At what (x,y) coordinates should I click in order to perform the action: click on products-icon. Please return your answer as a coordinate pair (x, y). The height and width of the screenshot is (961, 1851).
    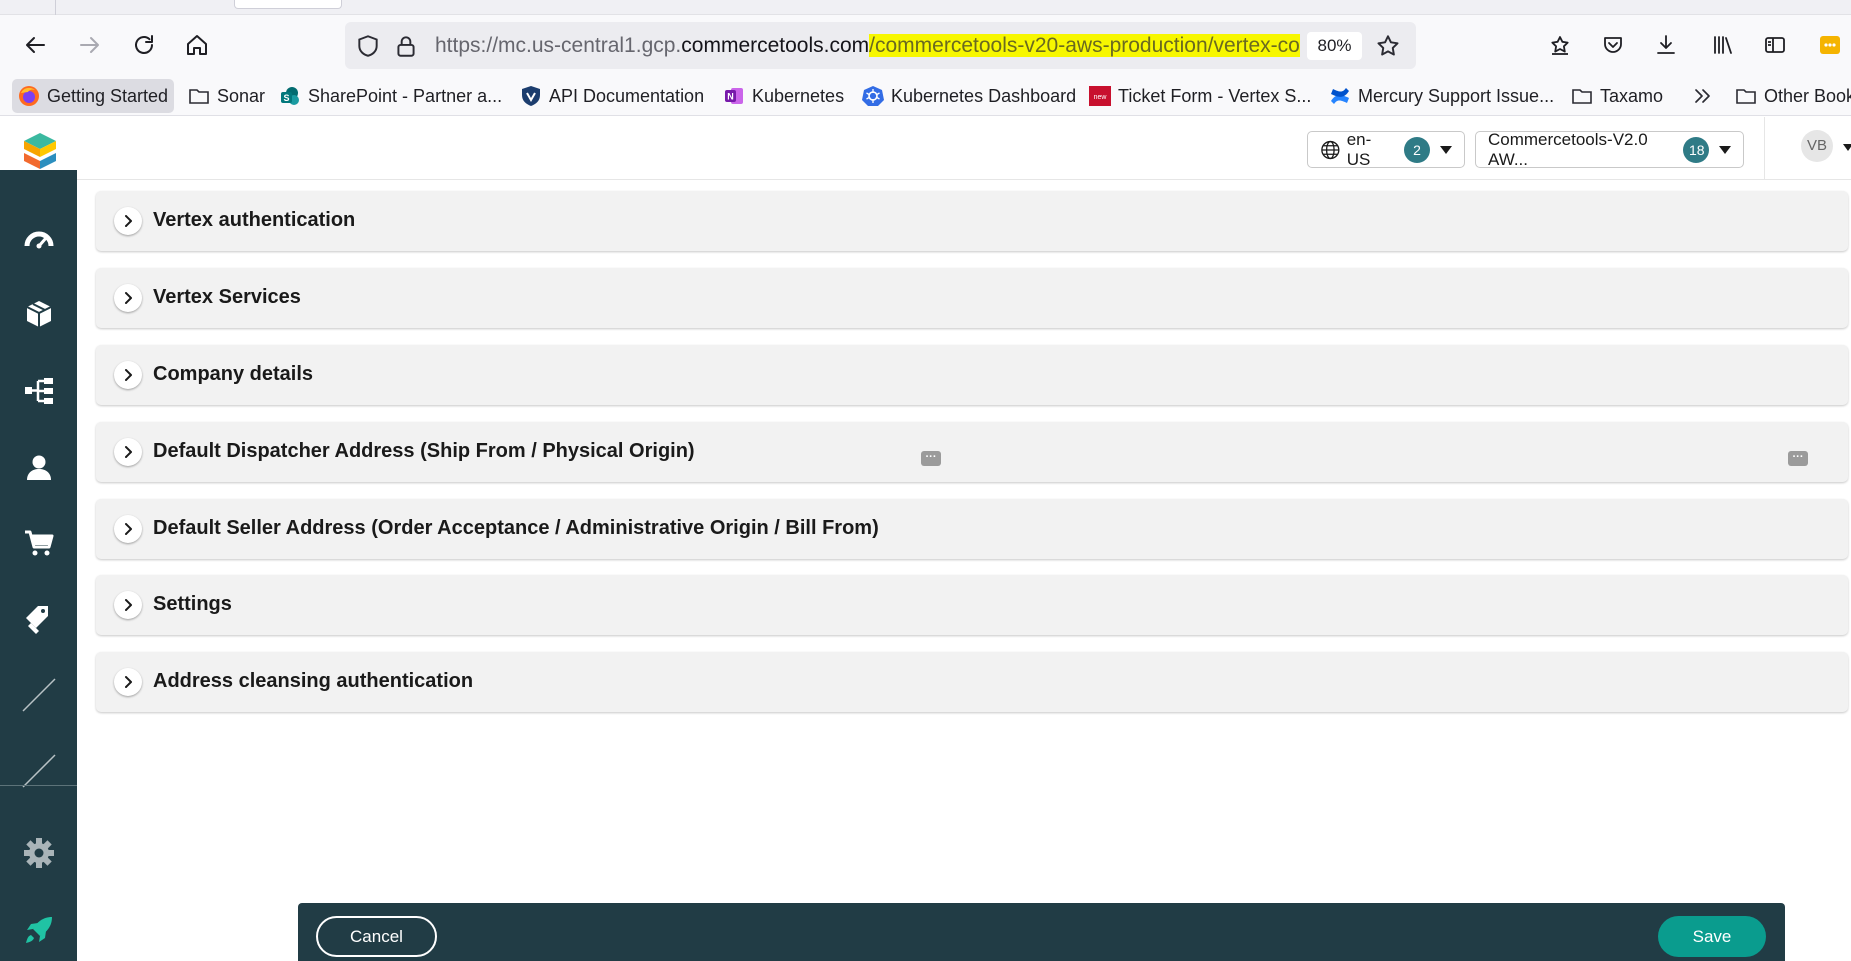
    Looking at the image, I should click on (38, 314).